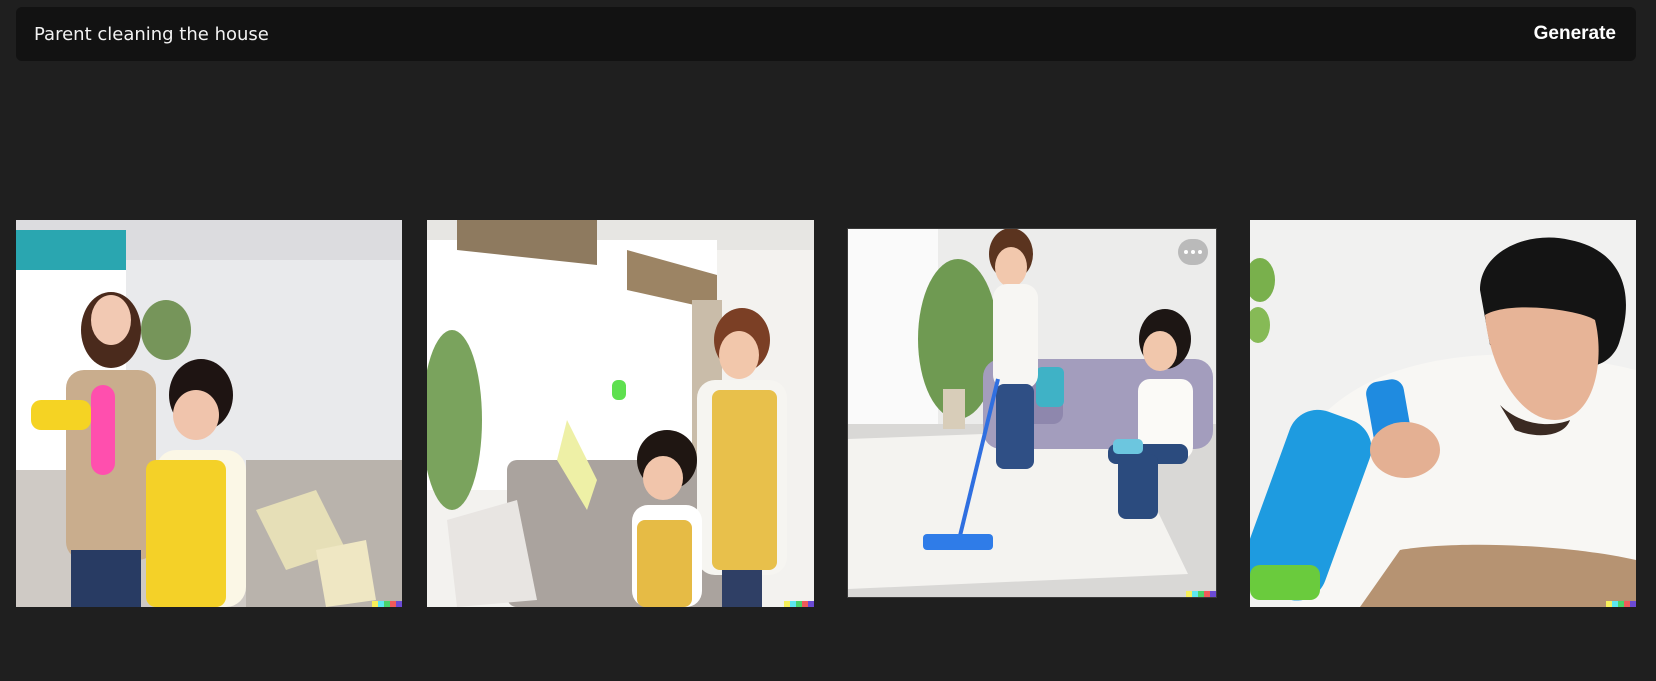 This screenshot has height=681, width=1656. I want to click on more-options-button, so click(1193, 252).